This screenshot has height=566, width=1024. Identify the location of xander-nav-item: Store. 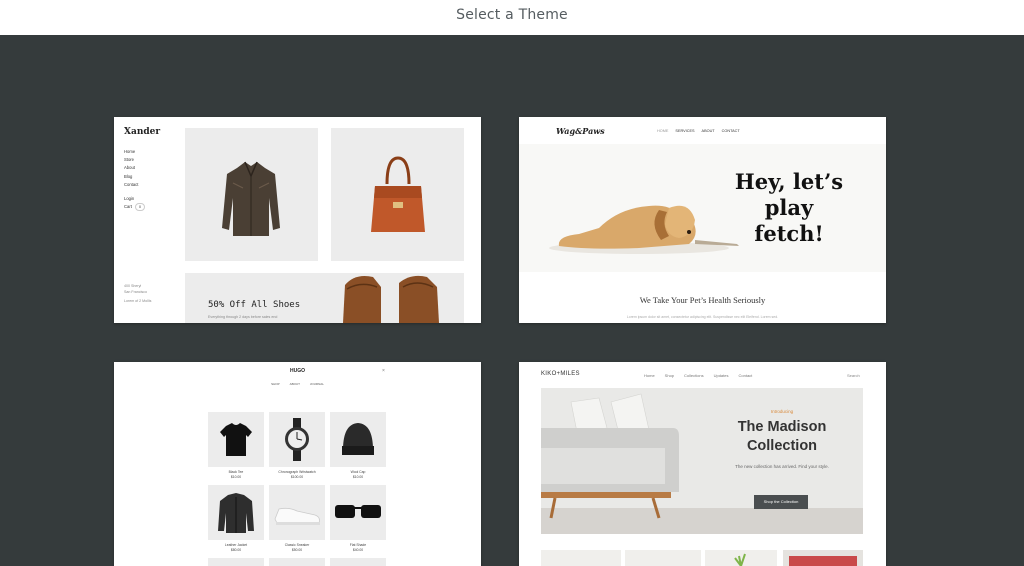
(129, 160).